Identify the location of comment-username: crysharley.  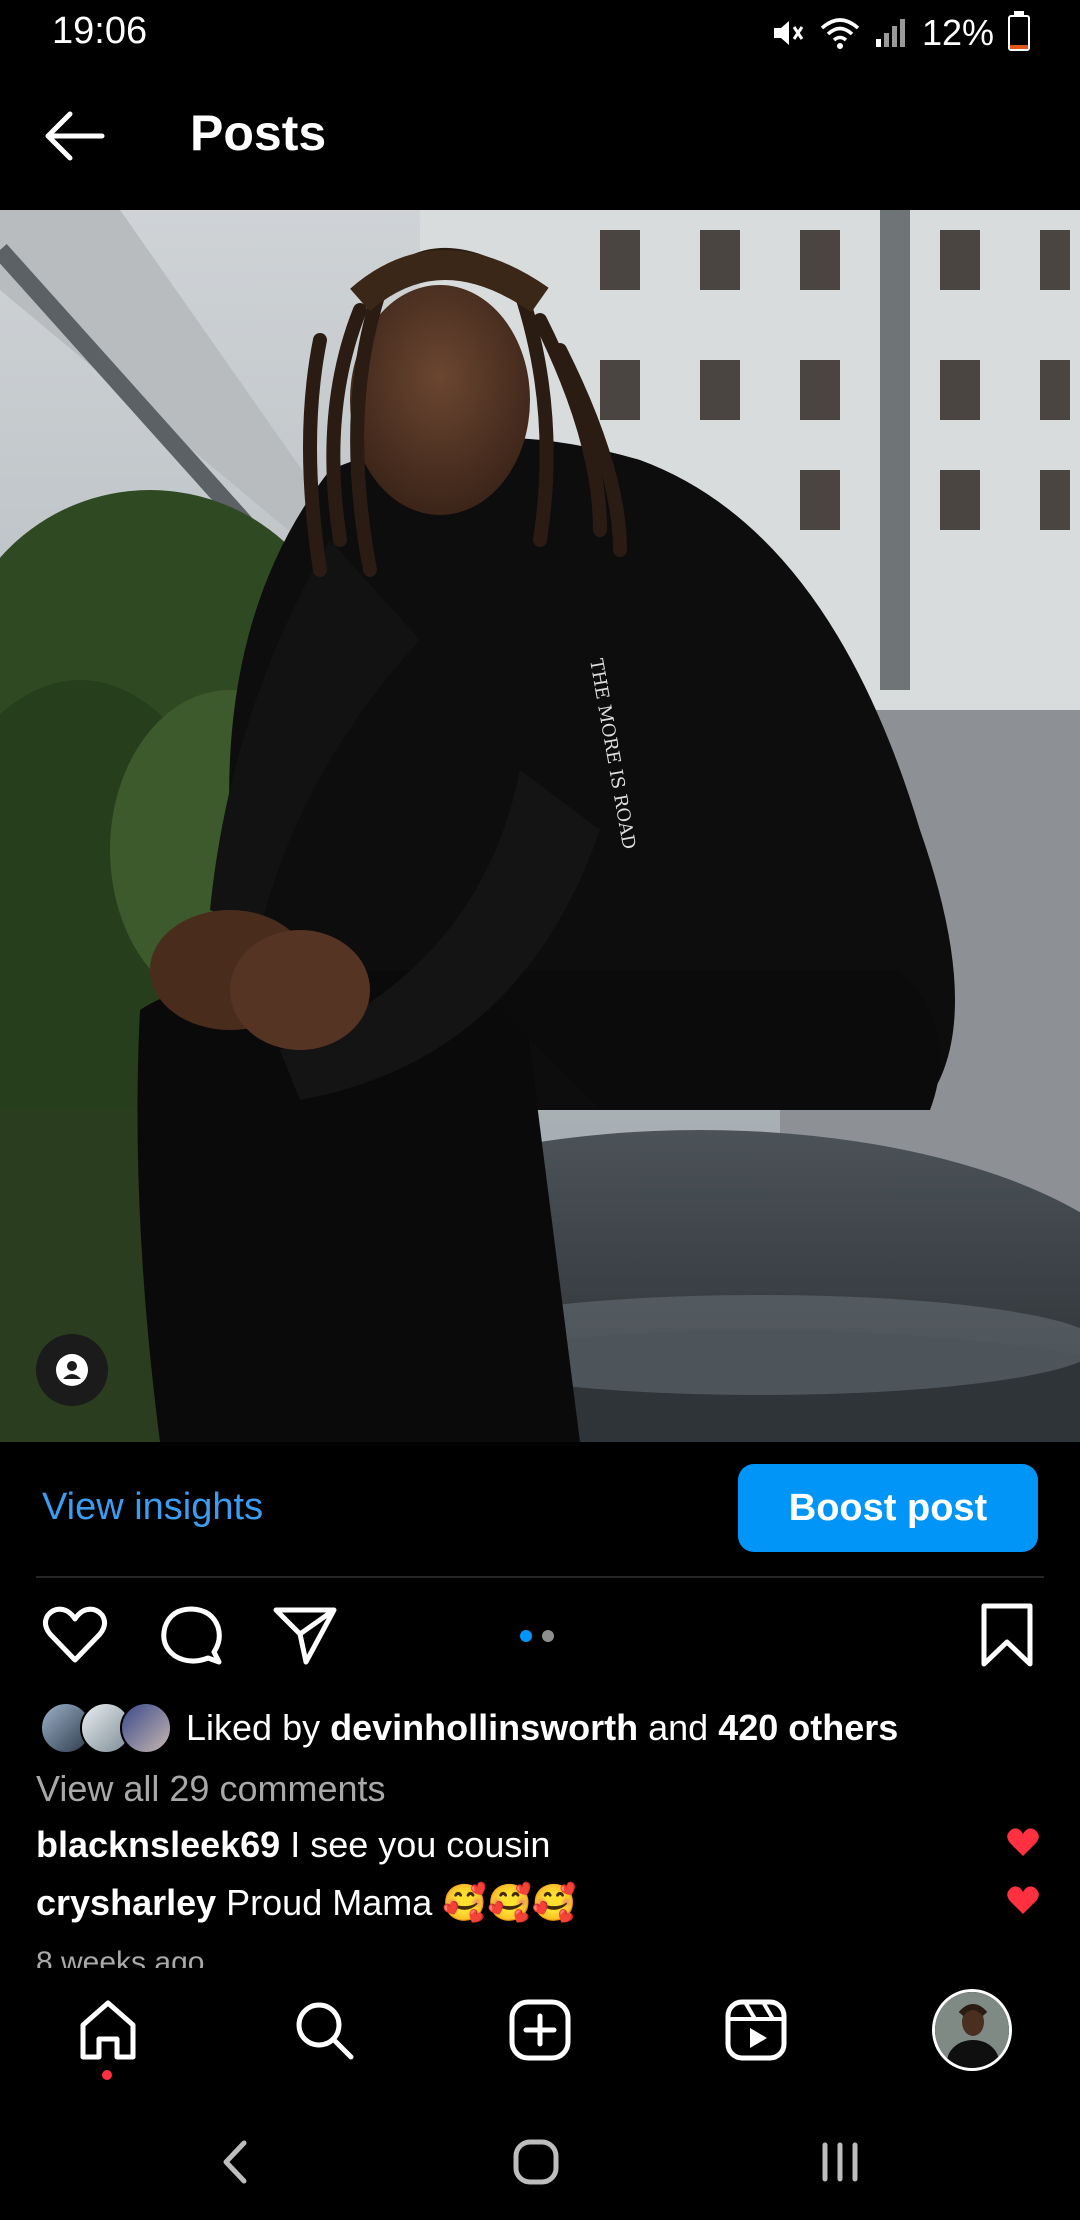
(126, 1902).